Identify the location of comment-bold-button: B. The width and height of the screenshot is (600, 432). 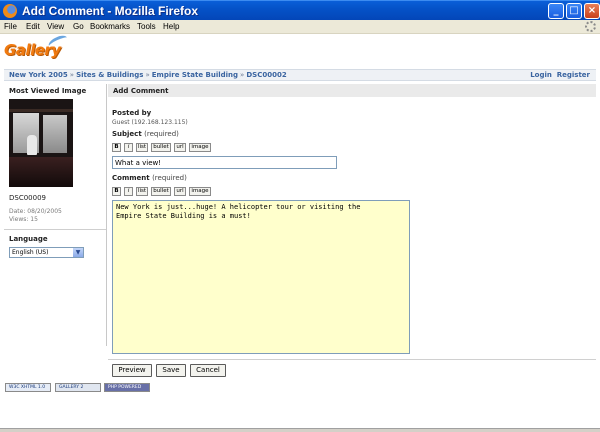
(116, 191).